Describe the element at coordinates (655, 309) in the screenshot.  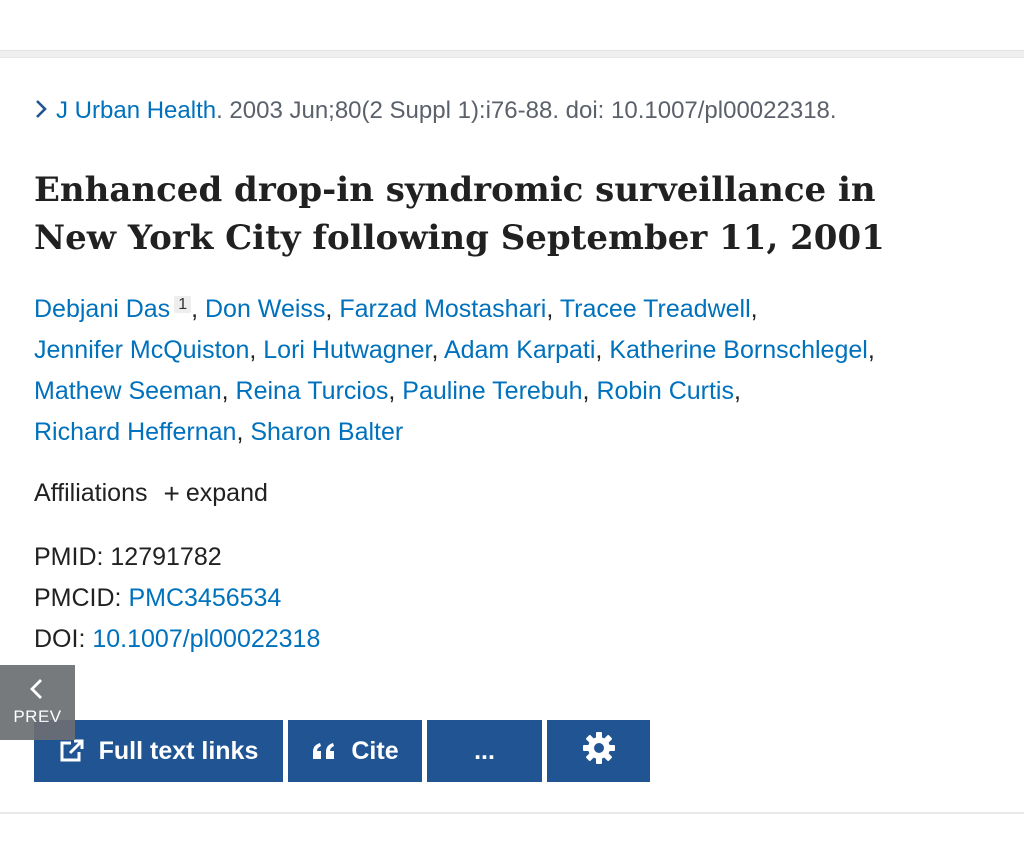
I see `author-link: Tracee Treadwell` at that location.